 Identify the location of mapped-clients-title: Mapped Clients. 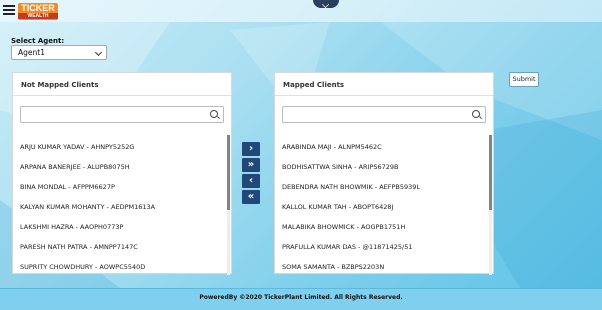
(314, 85).